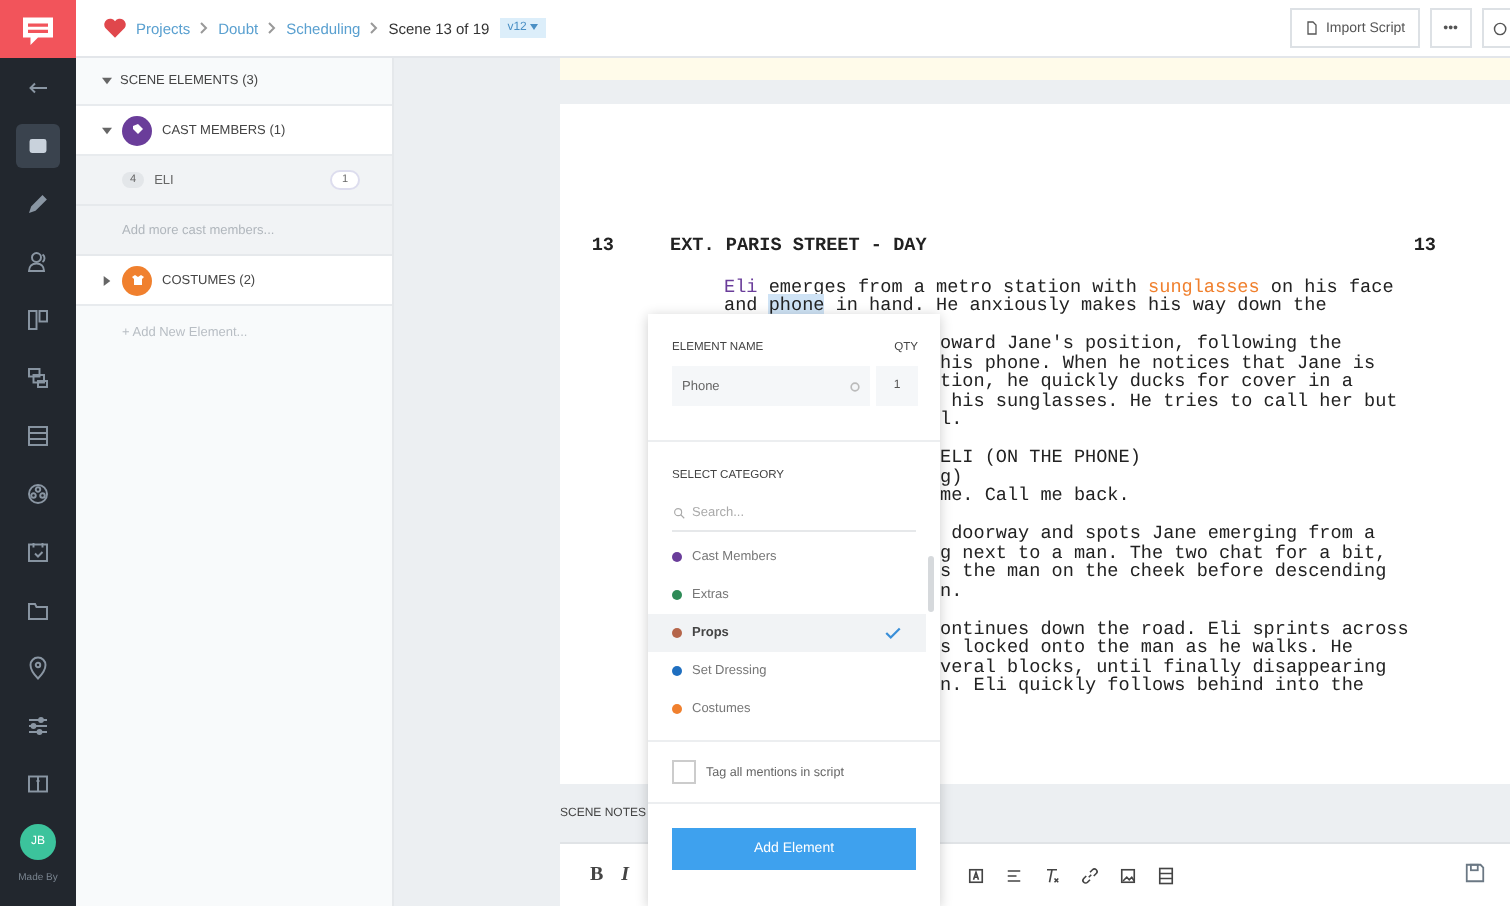  Describe the element at coordinates (1013, 875) in the screenshot. I see `align-icon` at that location.